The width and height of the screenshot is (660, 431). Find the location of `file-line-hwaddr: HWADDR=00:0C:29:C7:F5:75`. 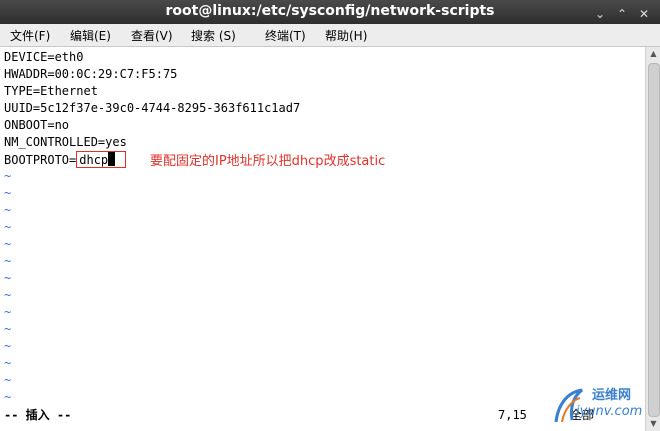

file-line-hwaddr: HWADDR=00:0C:29:C7:F5:75 is located at coordinates (91, 74).